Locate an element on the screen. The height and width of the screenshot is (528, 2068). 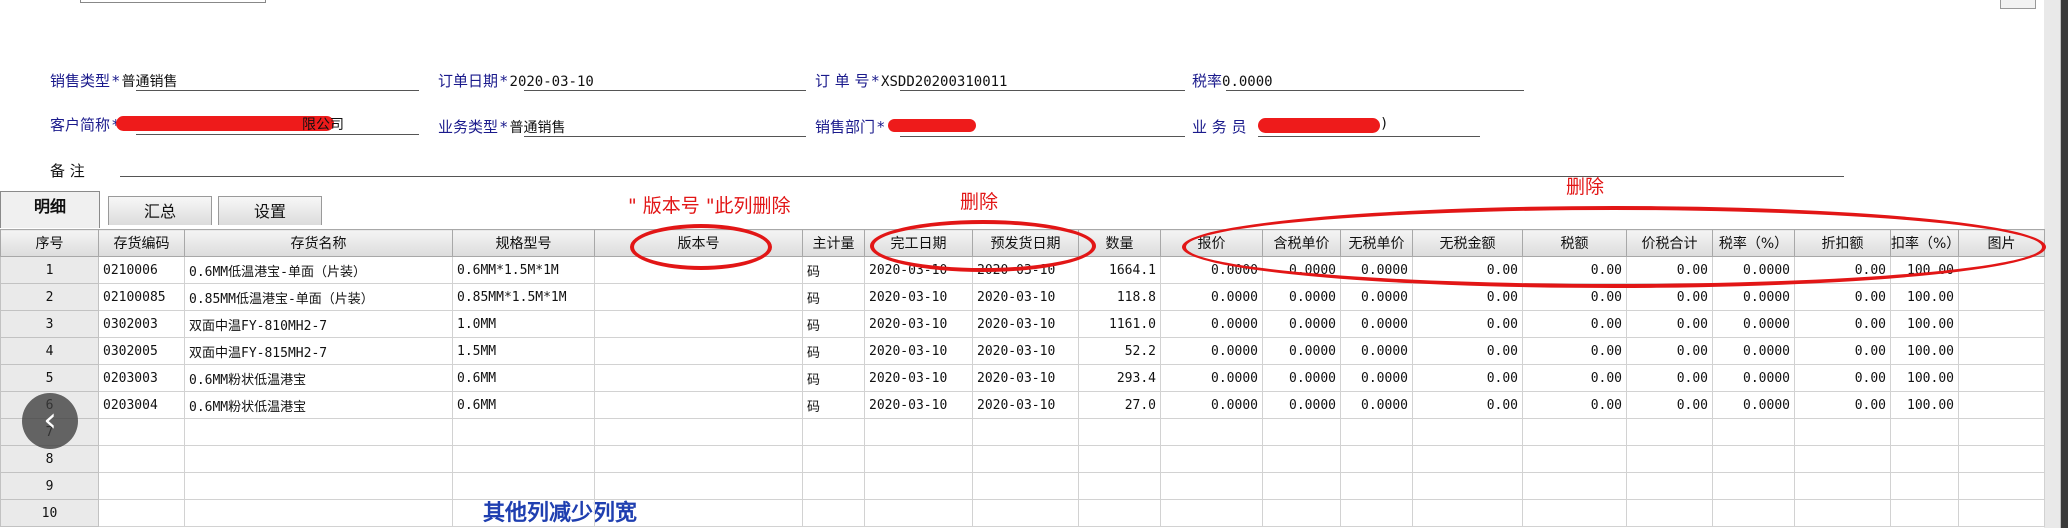
tab-detail: 明细 is located at coordinates (50, 209).